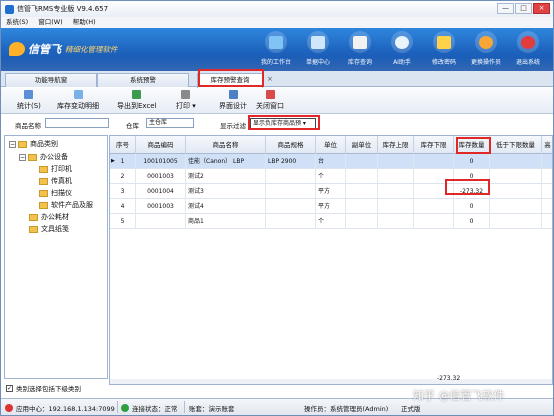 Image resolution: width=554 pixels, height=416 pixels. Describe the element at coordinates (541, 8) in the screenshot. I see `close-button: ×` at that location.